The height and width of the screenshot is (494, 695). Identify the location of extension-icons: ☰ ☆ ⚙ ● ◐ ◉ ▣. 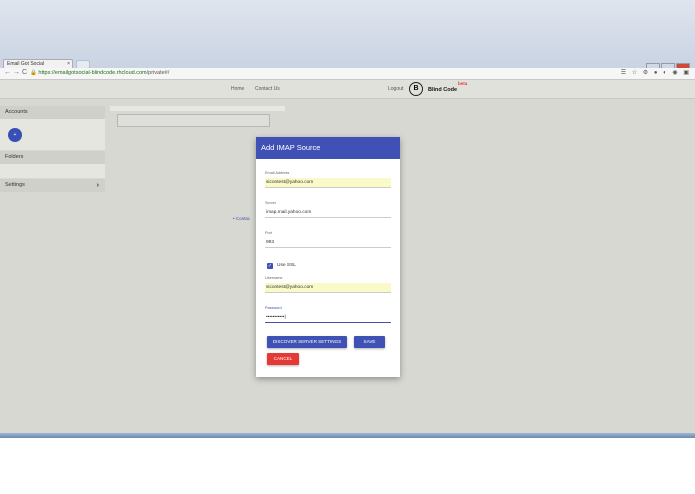
(656, 72).